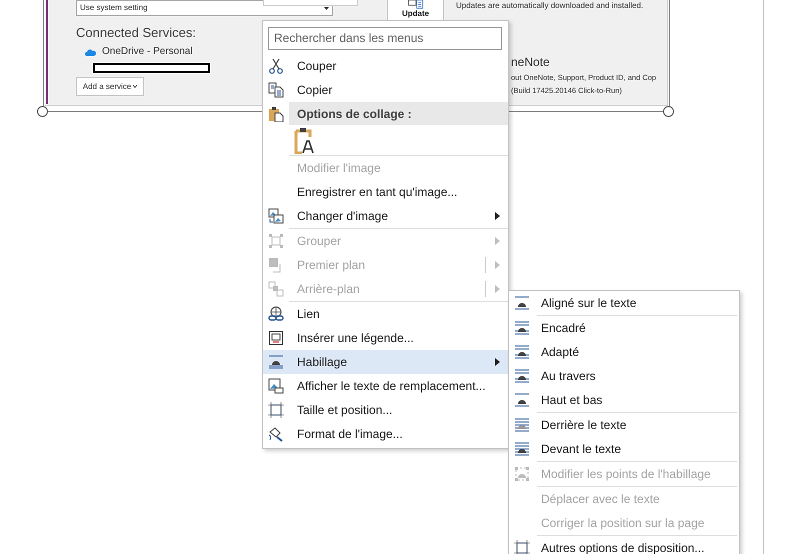 The height and width of the screenshot is (554, 788). Describe the element at coordinates (276, 114) in the screenshot. I see `clipboard-icon` at that location.